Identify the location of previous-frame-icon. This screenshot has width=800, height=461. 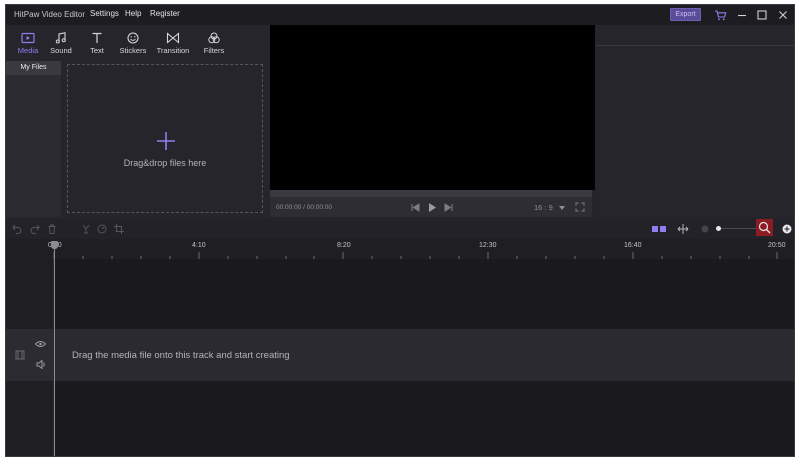
(415, 207).